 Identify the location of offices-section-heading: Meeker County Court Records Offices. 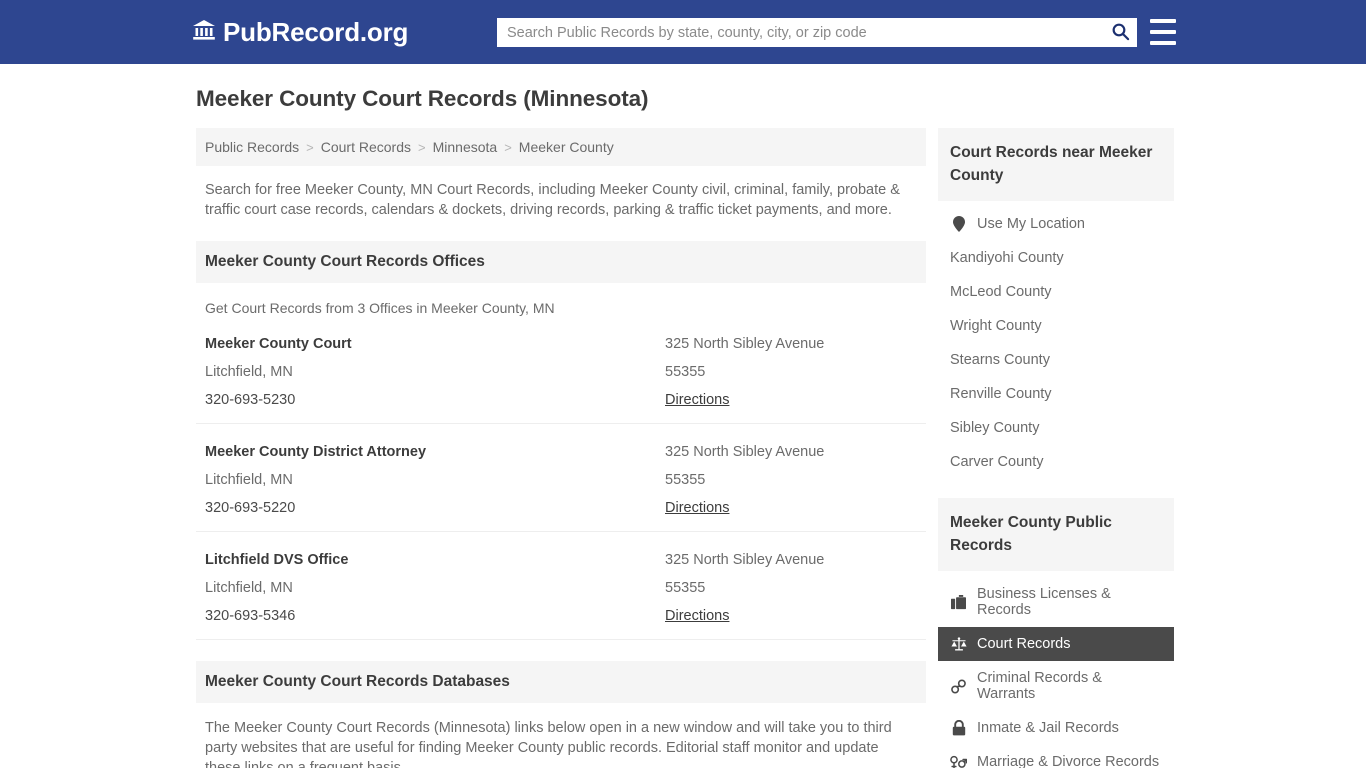
(561, 262).